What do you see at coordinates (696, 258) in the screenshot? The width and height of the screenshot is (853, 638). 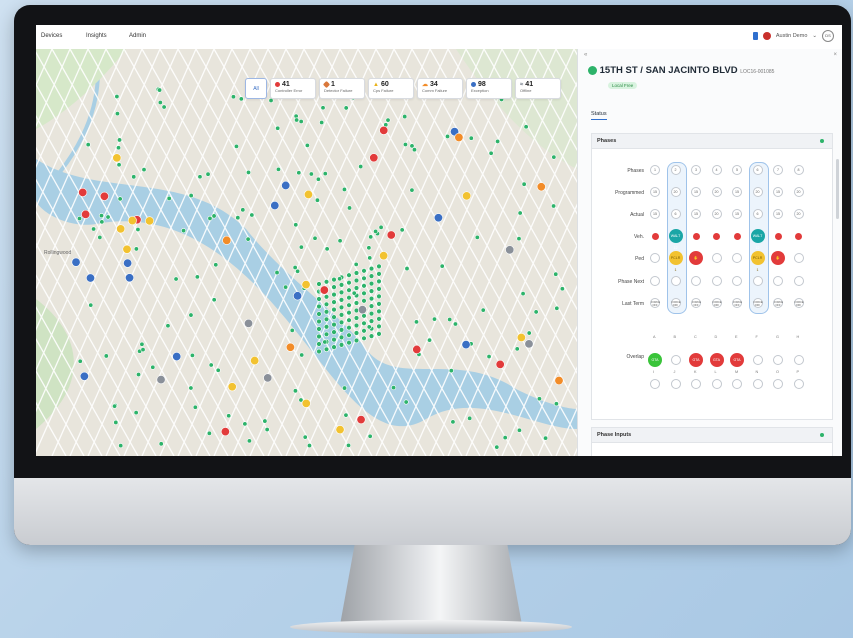 I see `ped-hand-icon: ✋` at bounding box center [696, 258].